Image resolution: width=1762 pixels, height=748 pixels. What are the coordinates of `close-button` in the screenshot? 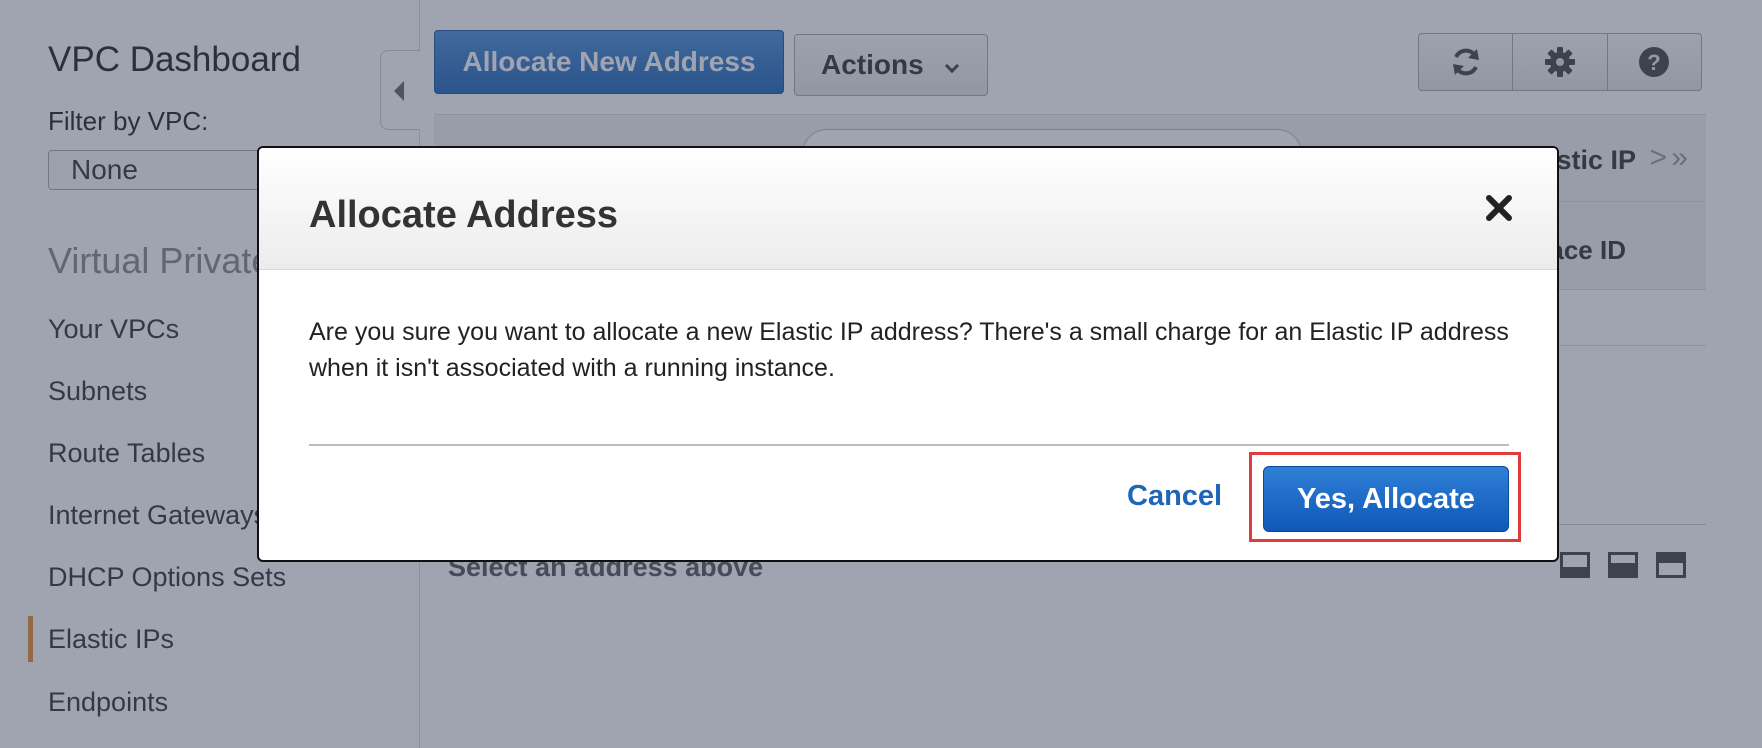 It's located at (1499, 208).